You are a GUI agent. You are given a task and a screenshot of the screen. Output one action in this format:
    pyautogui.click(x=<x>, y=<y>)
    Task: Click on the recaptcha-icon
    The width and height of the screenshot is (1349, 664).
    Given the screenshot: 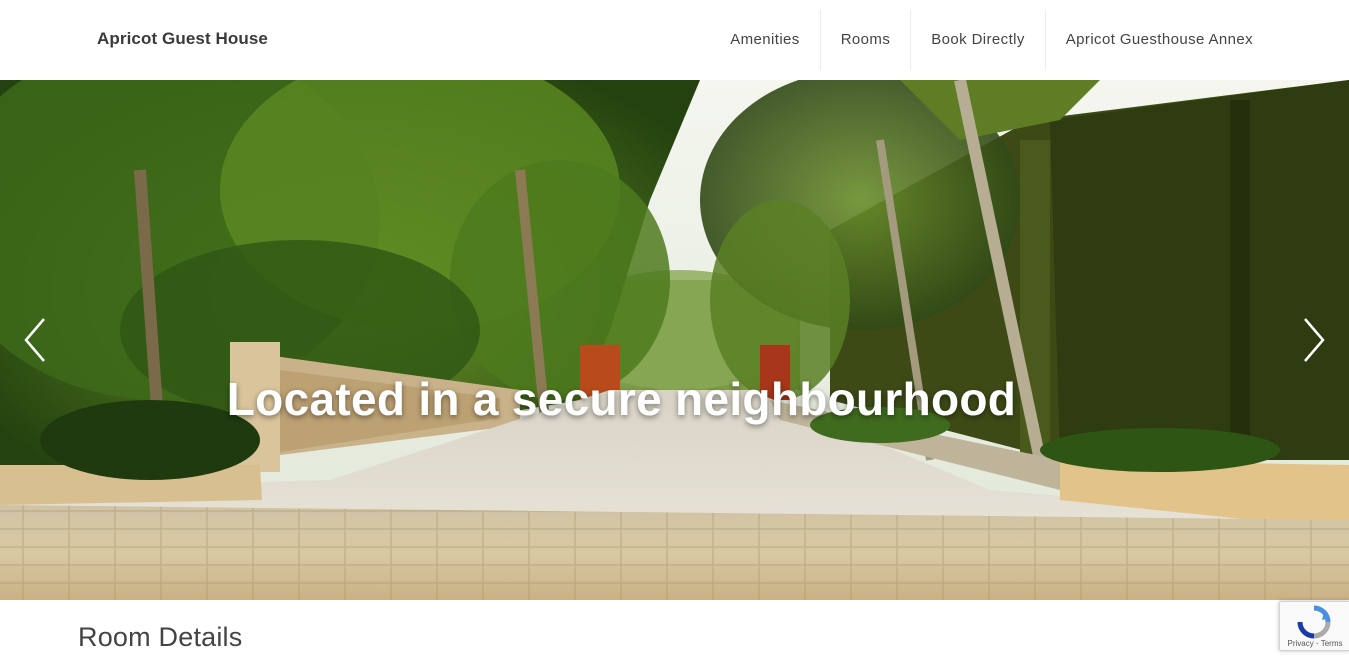 What is the action you would take?
    pyautogui.click(x=1314, y=622)
    